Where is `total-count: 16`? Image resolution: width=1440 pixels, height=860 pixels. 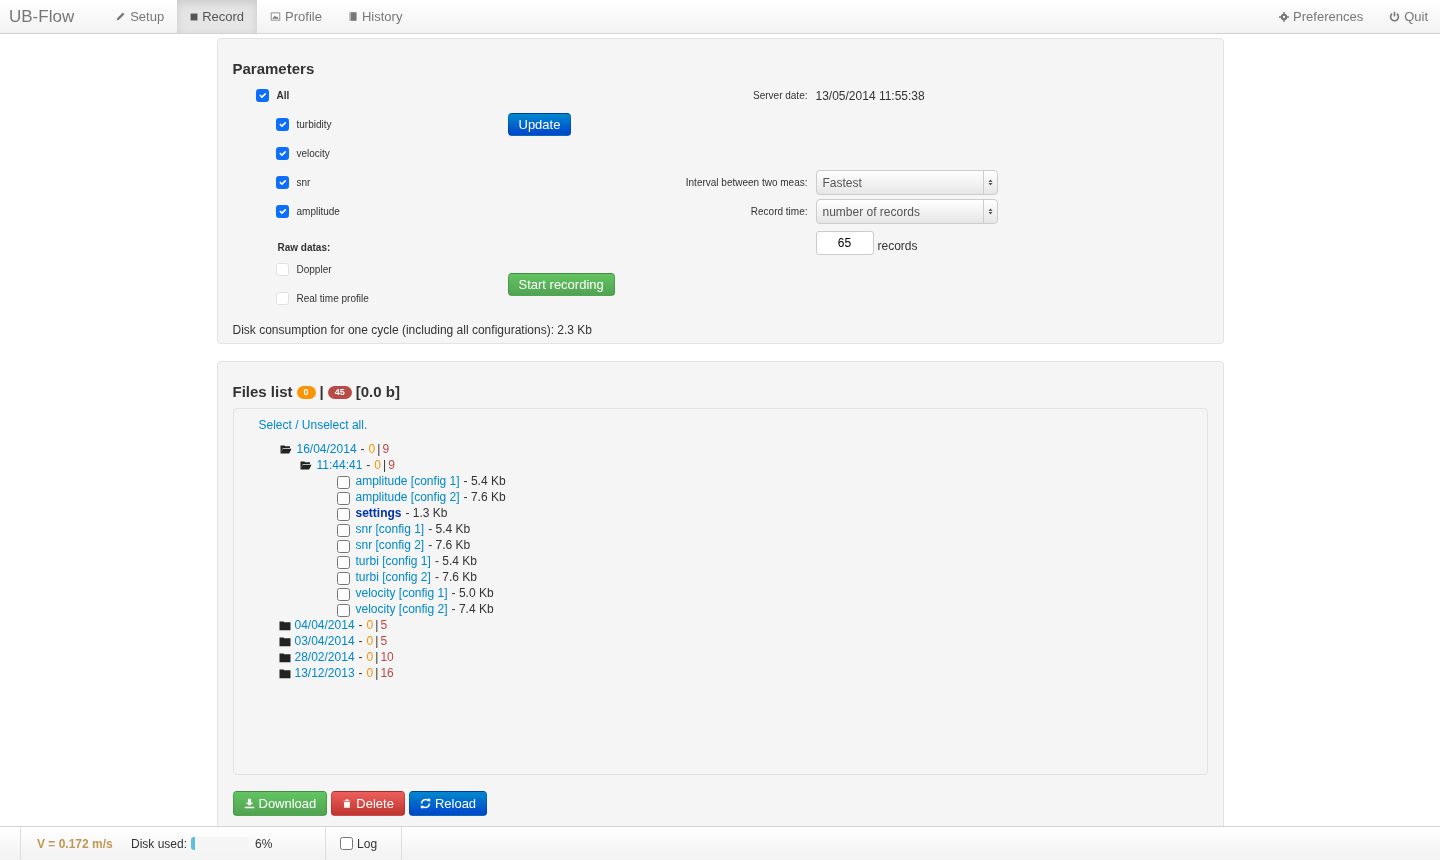
total-count: 16 is located at coordinates (387, 673).